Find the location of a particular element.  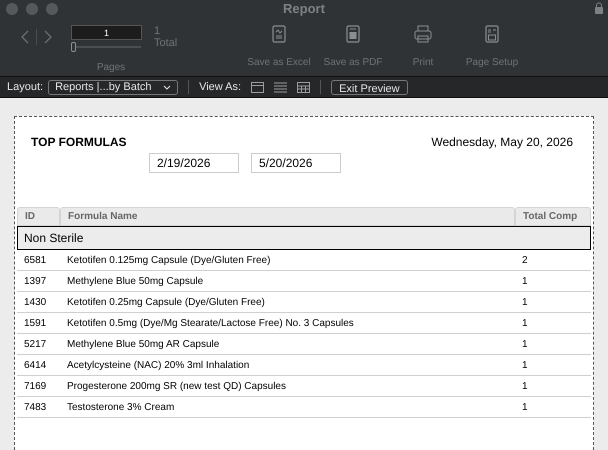

pages-label: Pages is located at coordinates (111, 68).